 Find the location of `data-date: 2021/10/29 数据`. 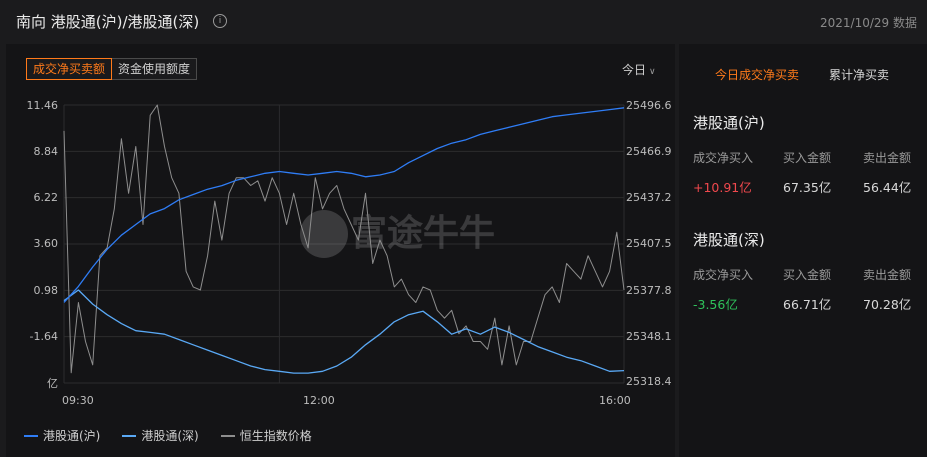

data-date: 2021/10/29 数据 is located at coordinates (868, 23).